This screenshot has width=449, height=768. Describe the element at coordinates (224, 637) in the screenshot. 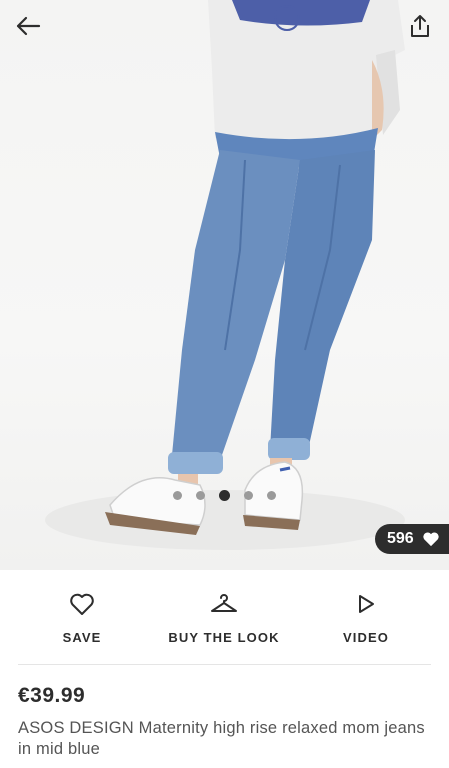

I see `buy-the-look-label: BUY THE LOOK` at that location.